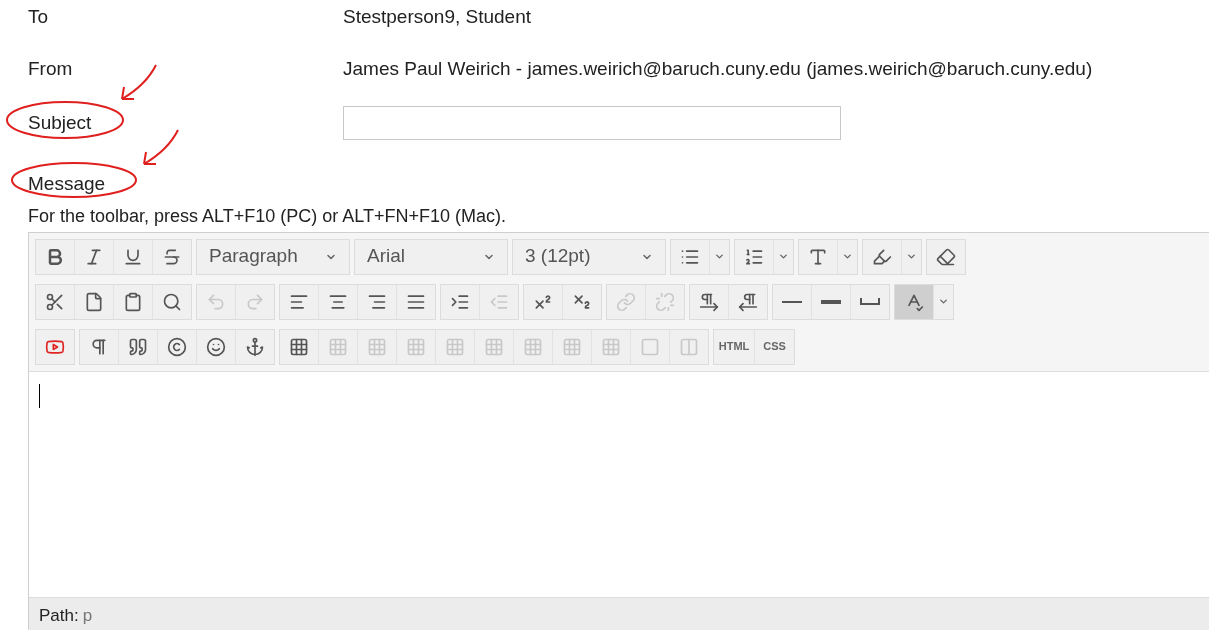 This screenshot has width=1209, height=630. What do you see at coordinates (94, 256) in the screenshot?
I see `italic-icon` at bounding box center [94, 256].